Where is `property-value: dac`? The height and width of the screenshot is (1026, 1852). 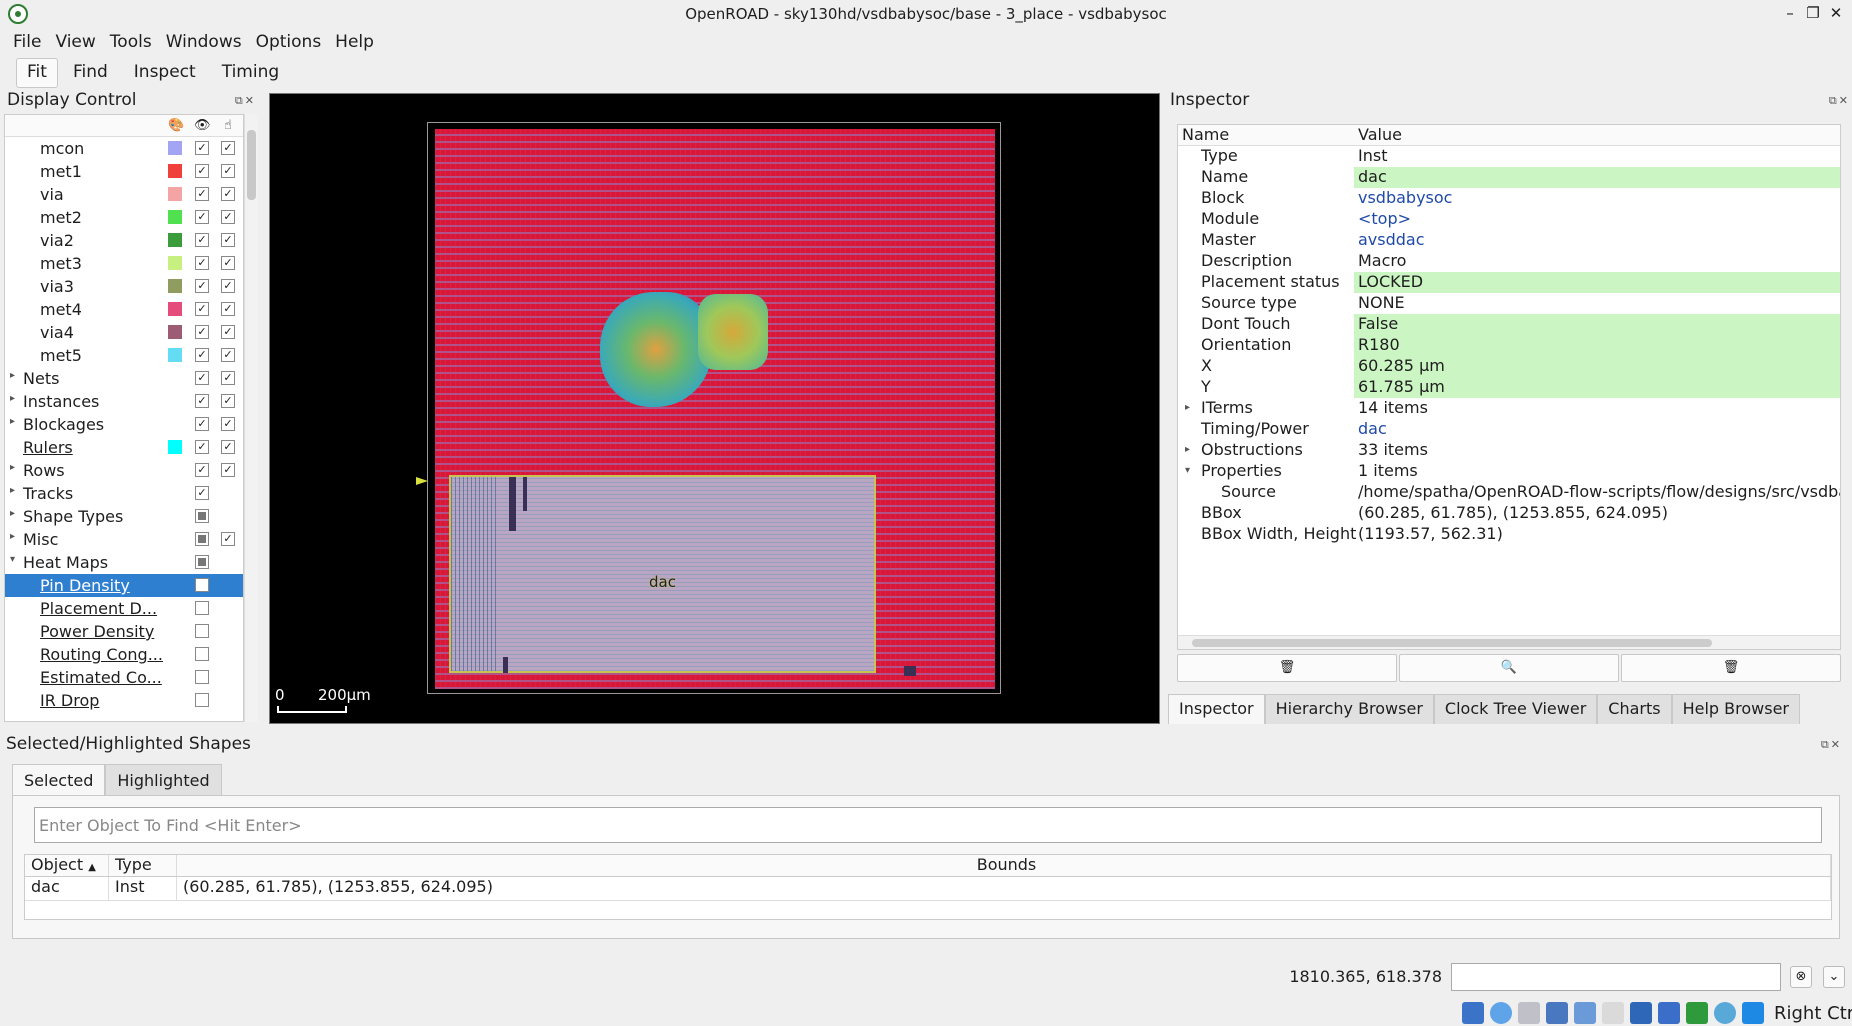 property-value: dac is located at coordinates (1597, 429).